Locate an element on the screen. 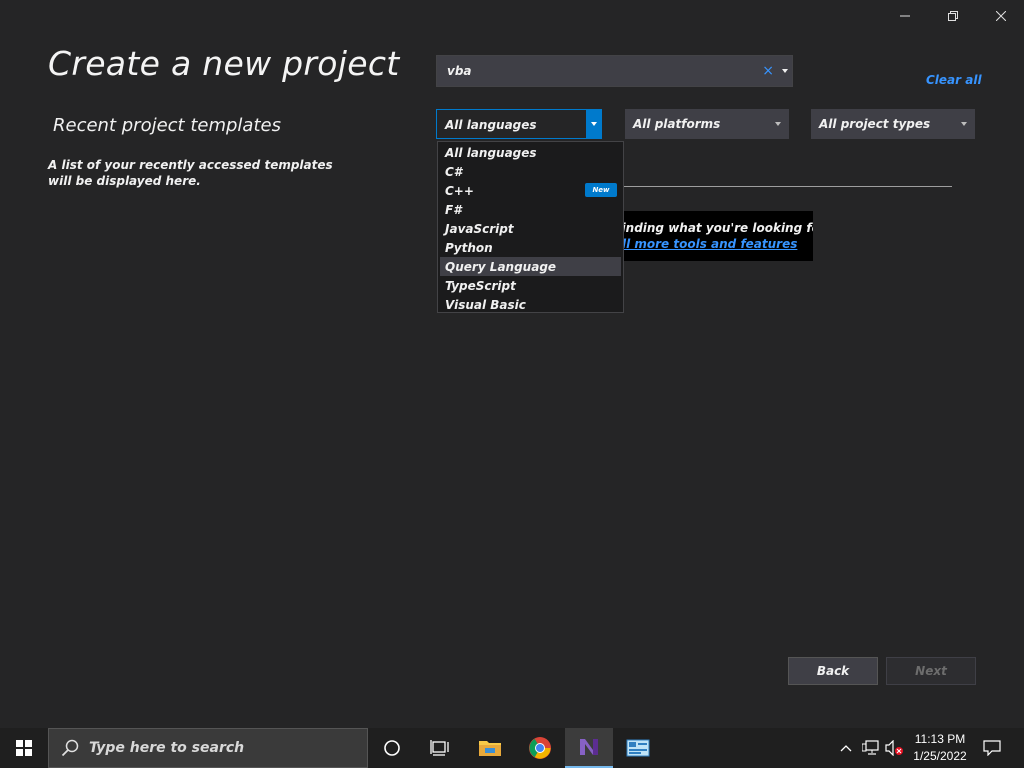  taskbar-search-box: Type here to search is located at coordinates (208, 748).